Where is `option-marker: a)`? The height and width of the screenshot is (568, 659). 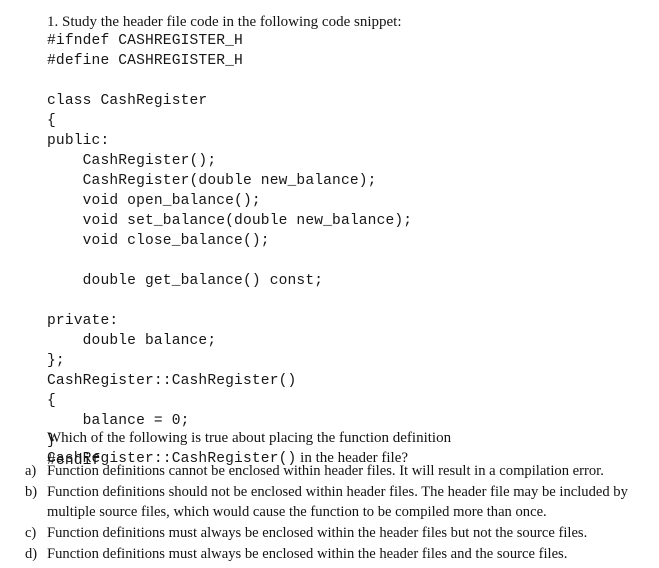
option-marker: a) is located at coordinates (31, 471).